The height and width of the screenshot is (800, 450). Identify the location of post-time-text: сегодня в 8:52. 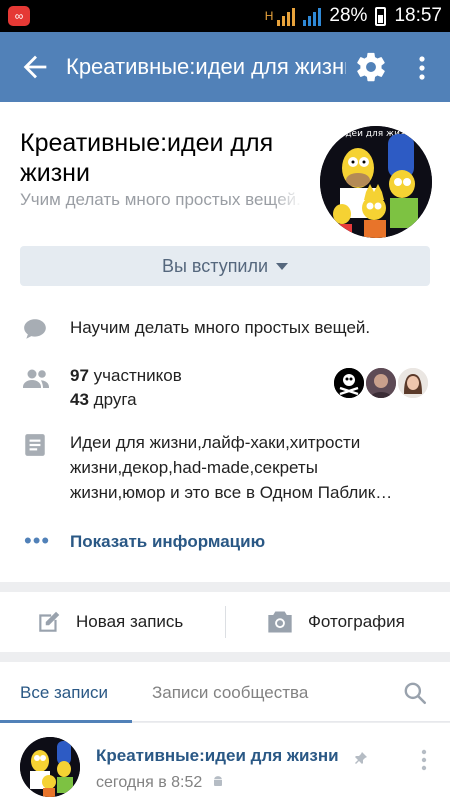
(149, 782).